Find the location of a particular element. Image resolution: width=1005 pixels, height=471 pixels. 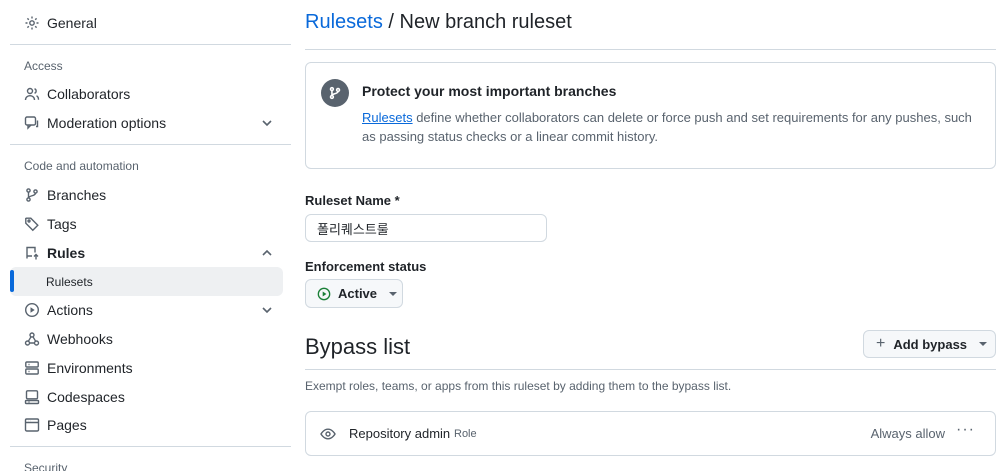

section-heading-access: Access is located at coordinates (43, 66).